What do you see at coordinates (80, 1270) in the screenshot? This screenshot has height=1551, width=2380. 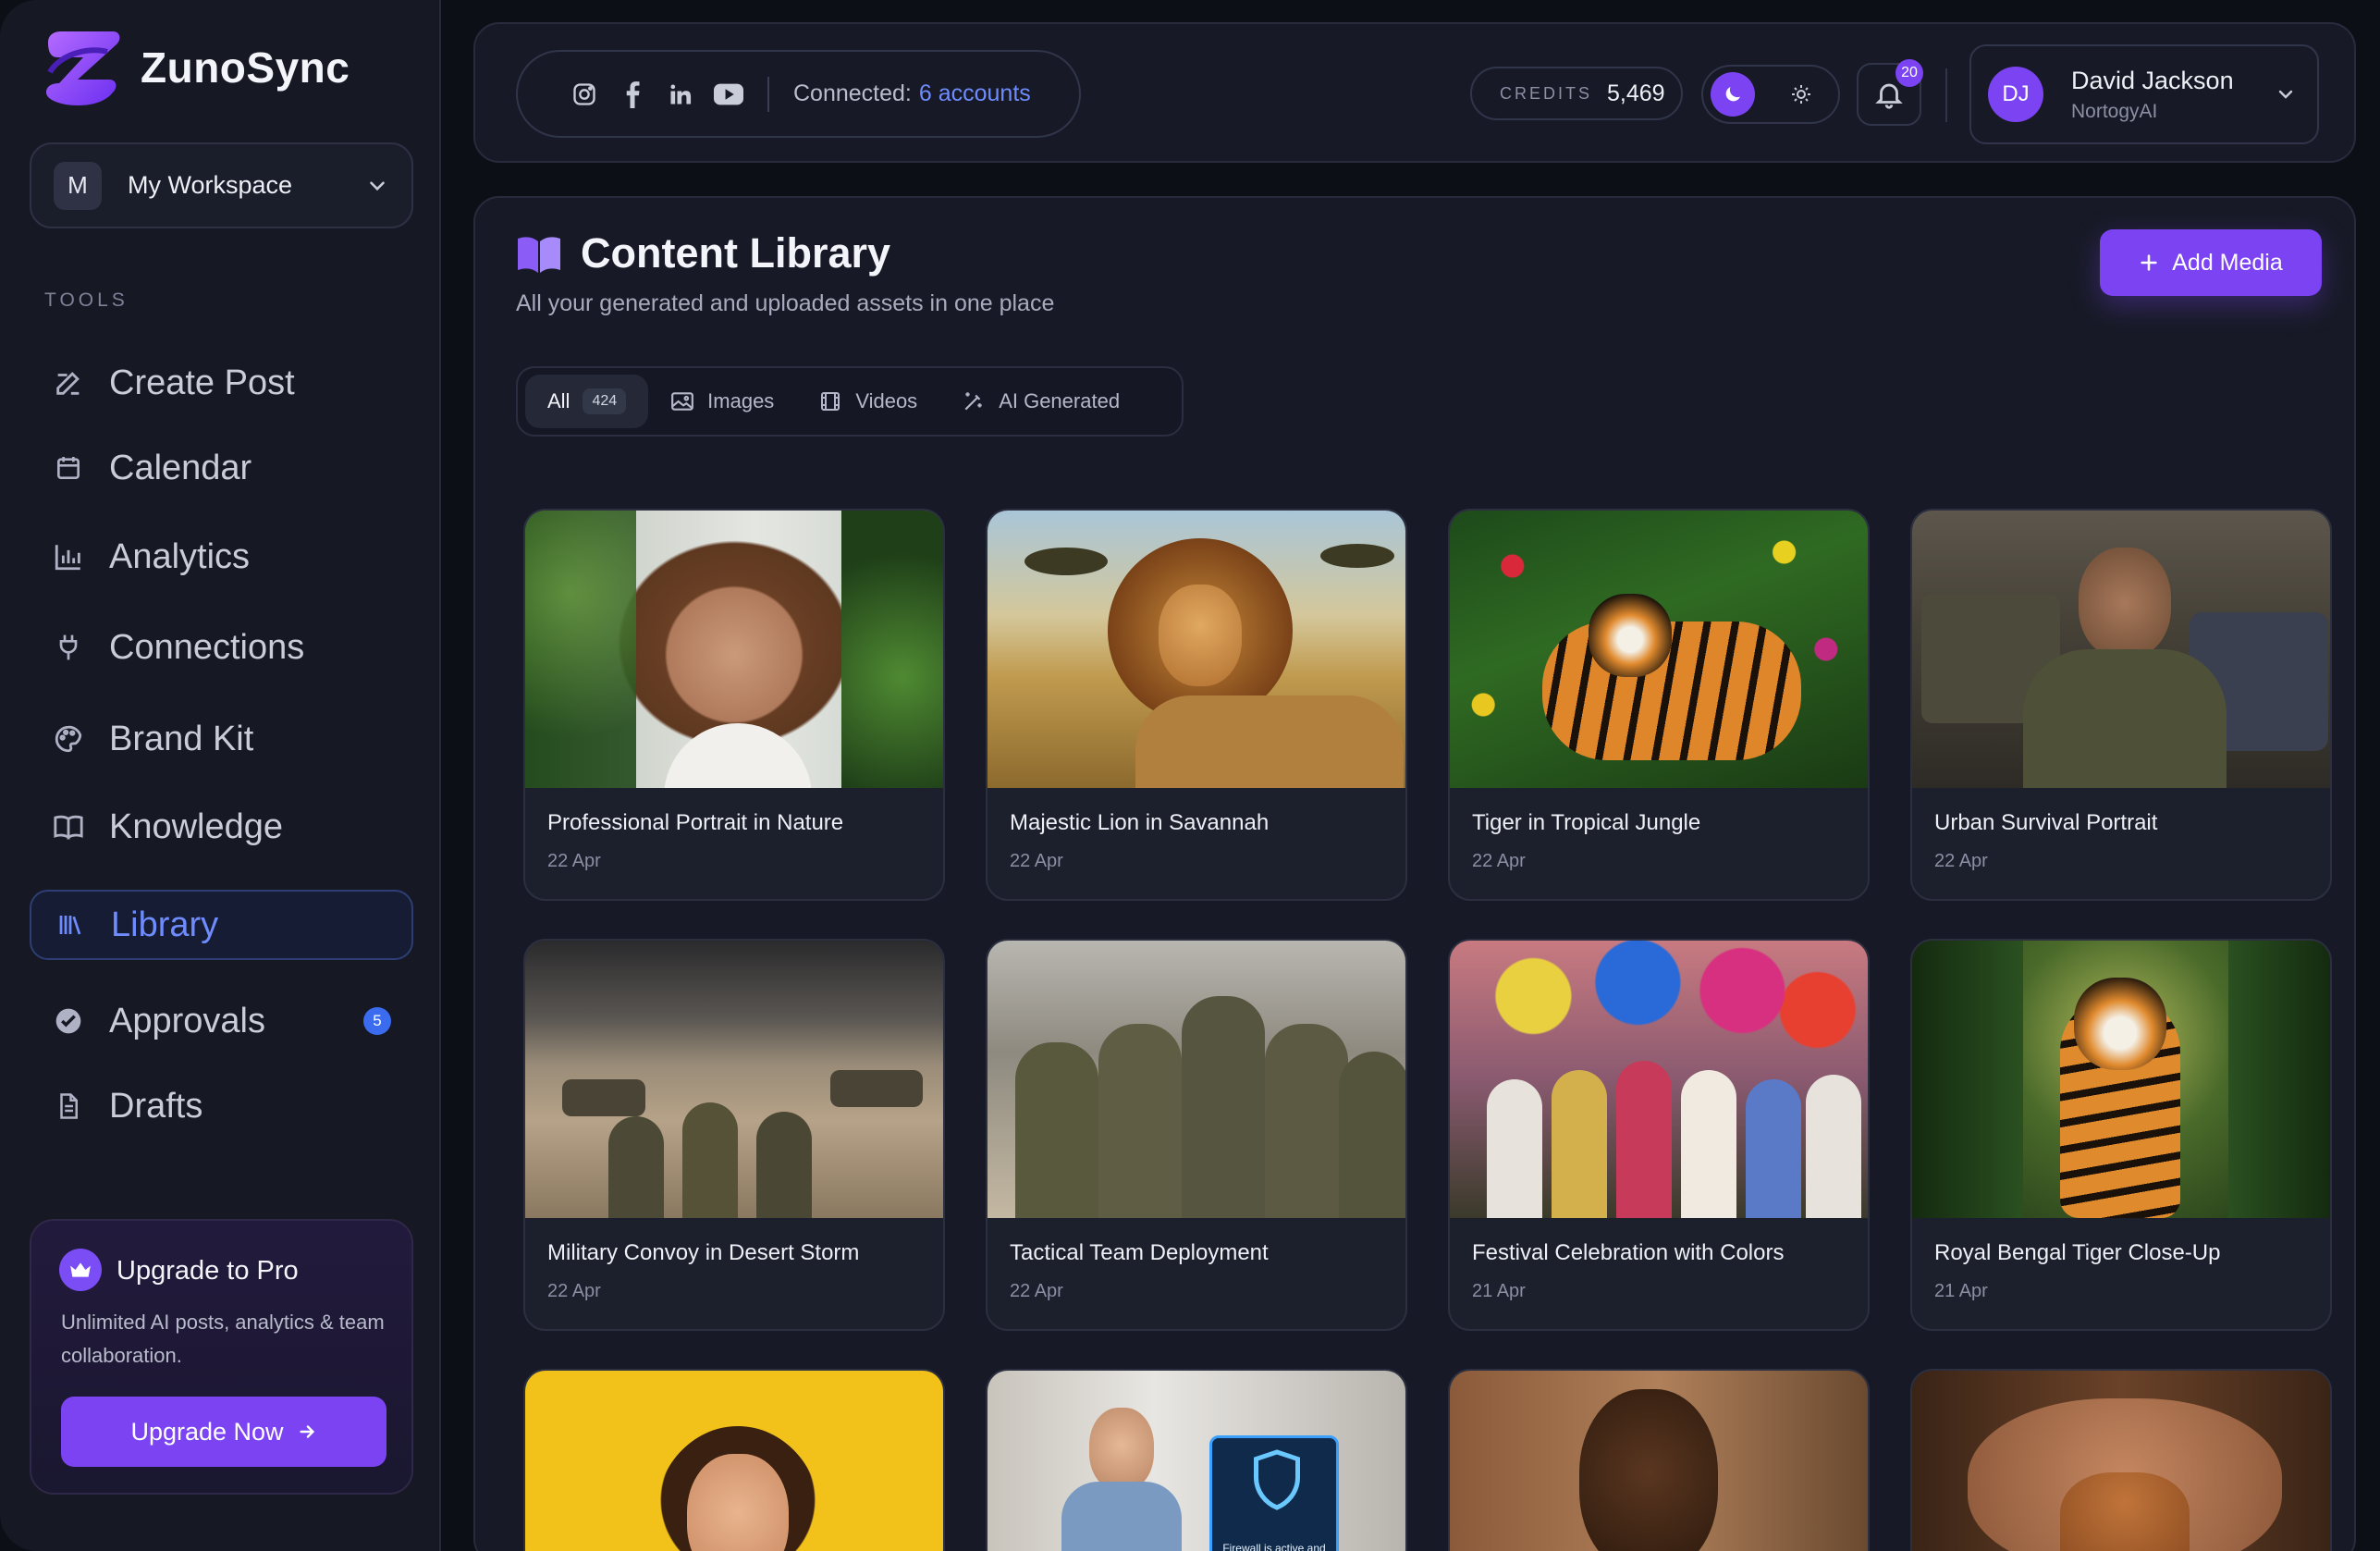 I see `crown-icon` at bounding box center [80, 1270].